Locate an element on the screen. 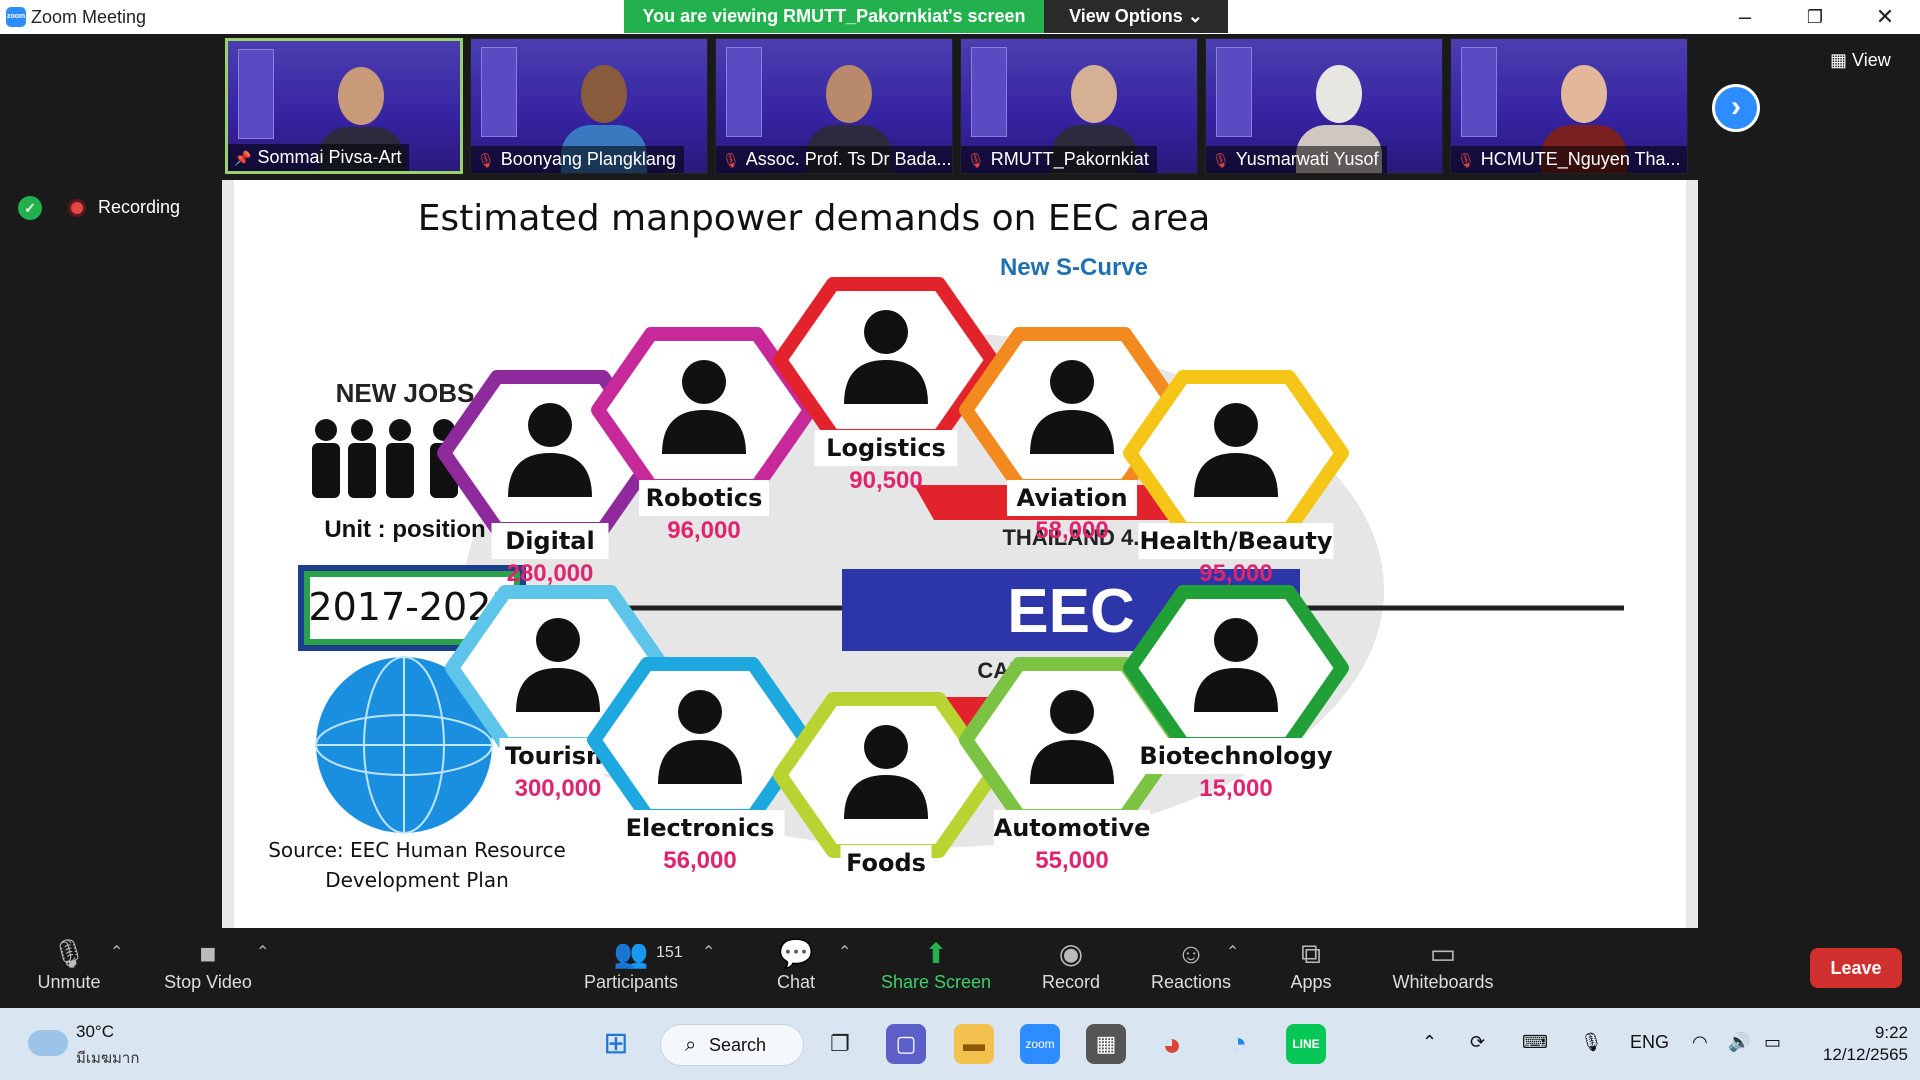  participant-name: Yusmarwati Yusof is located at coordinates (1307, 159).